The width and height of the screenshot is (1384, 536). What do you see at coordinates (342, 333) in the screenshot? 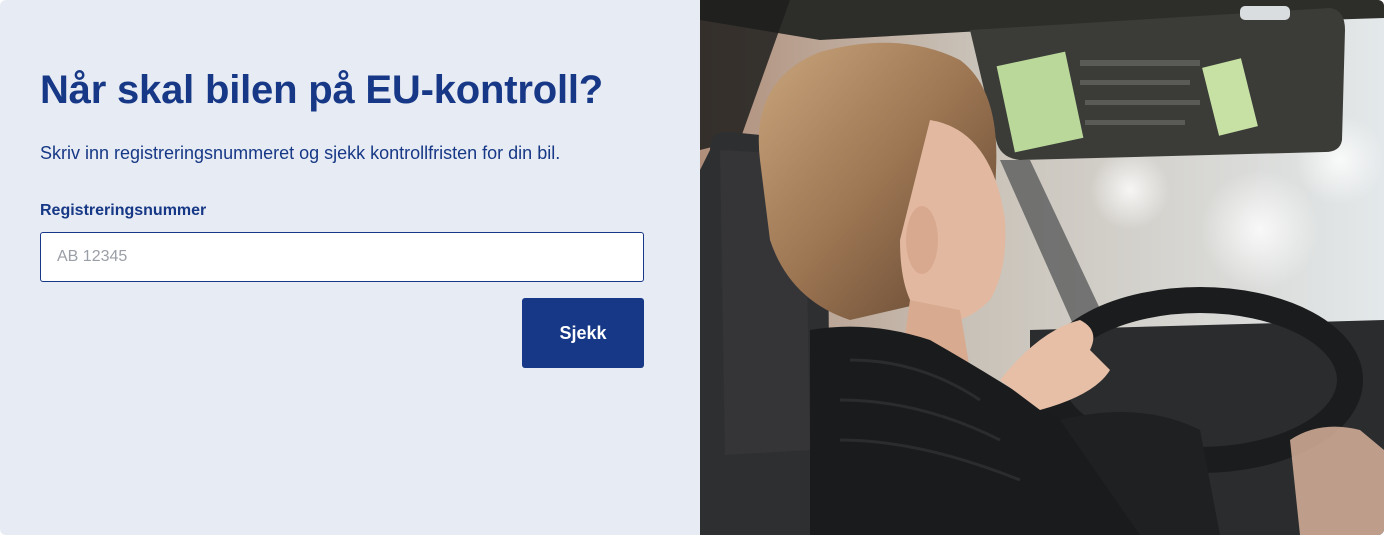
I see `button-row: Sjekk` at bounding box center [342, 333].